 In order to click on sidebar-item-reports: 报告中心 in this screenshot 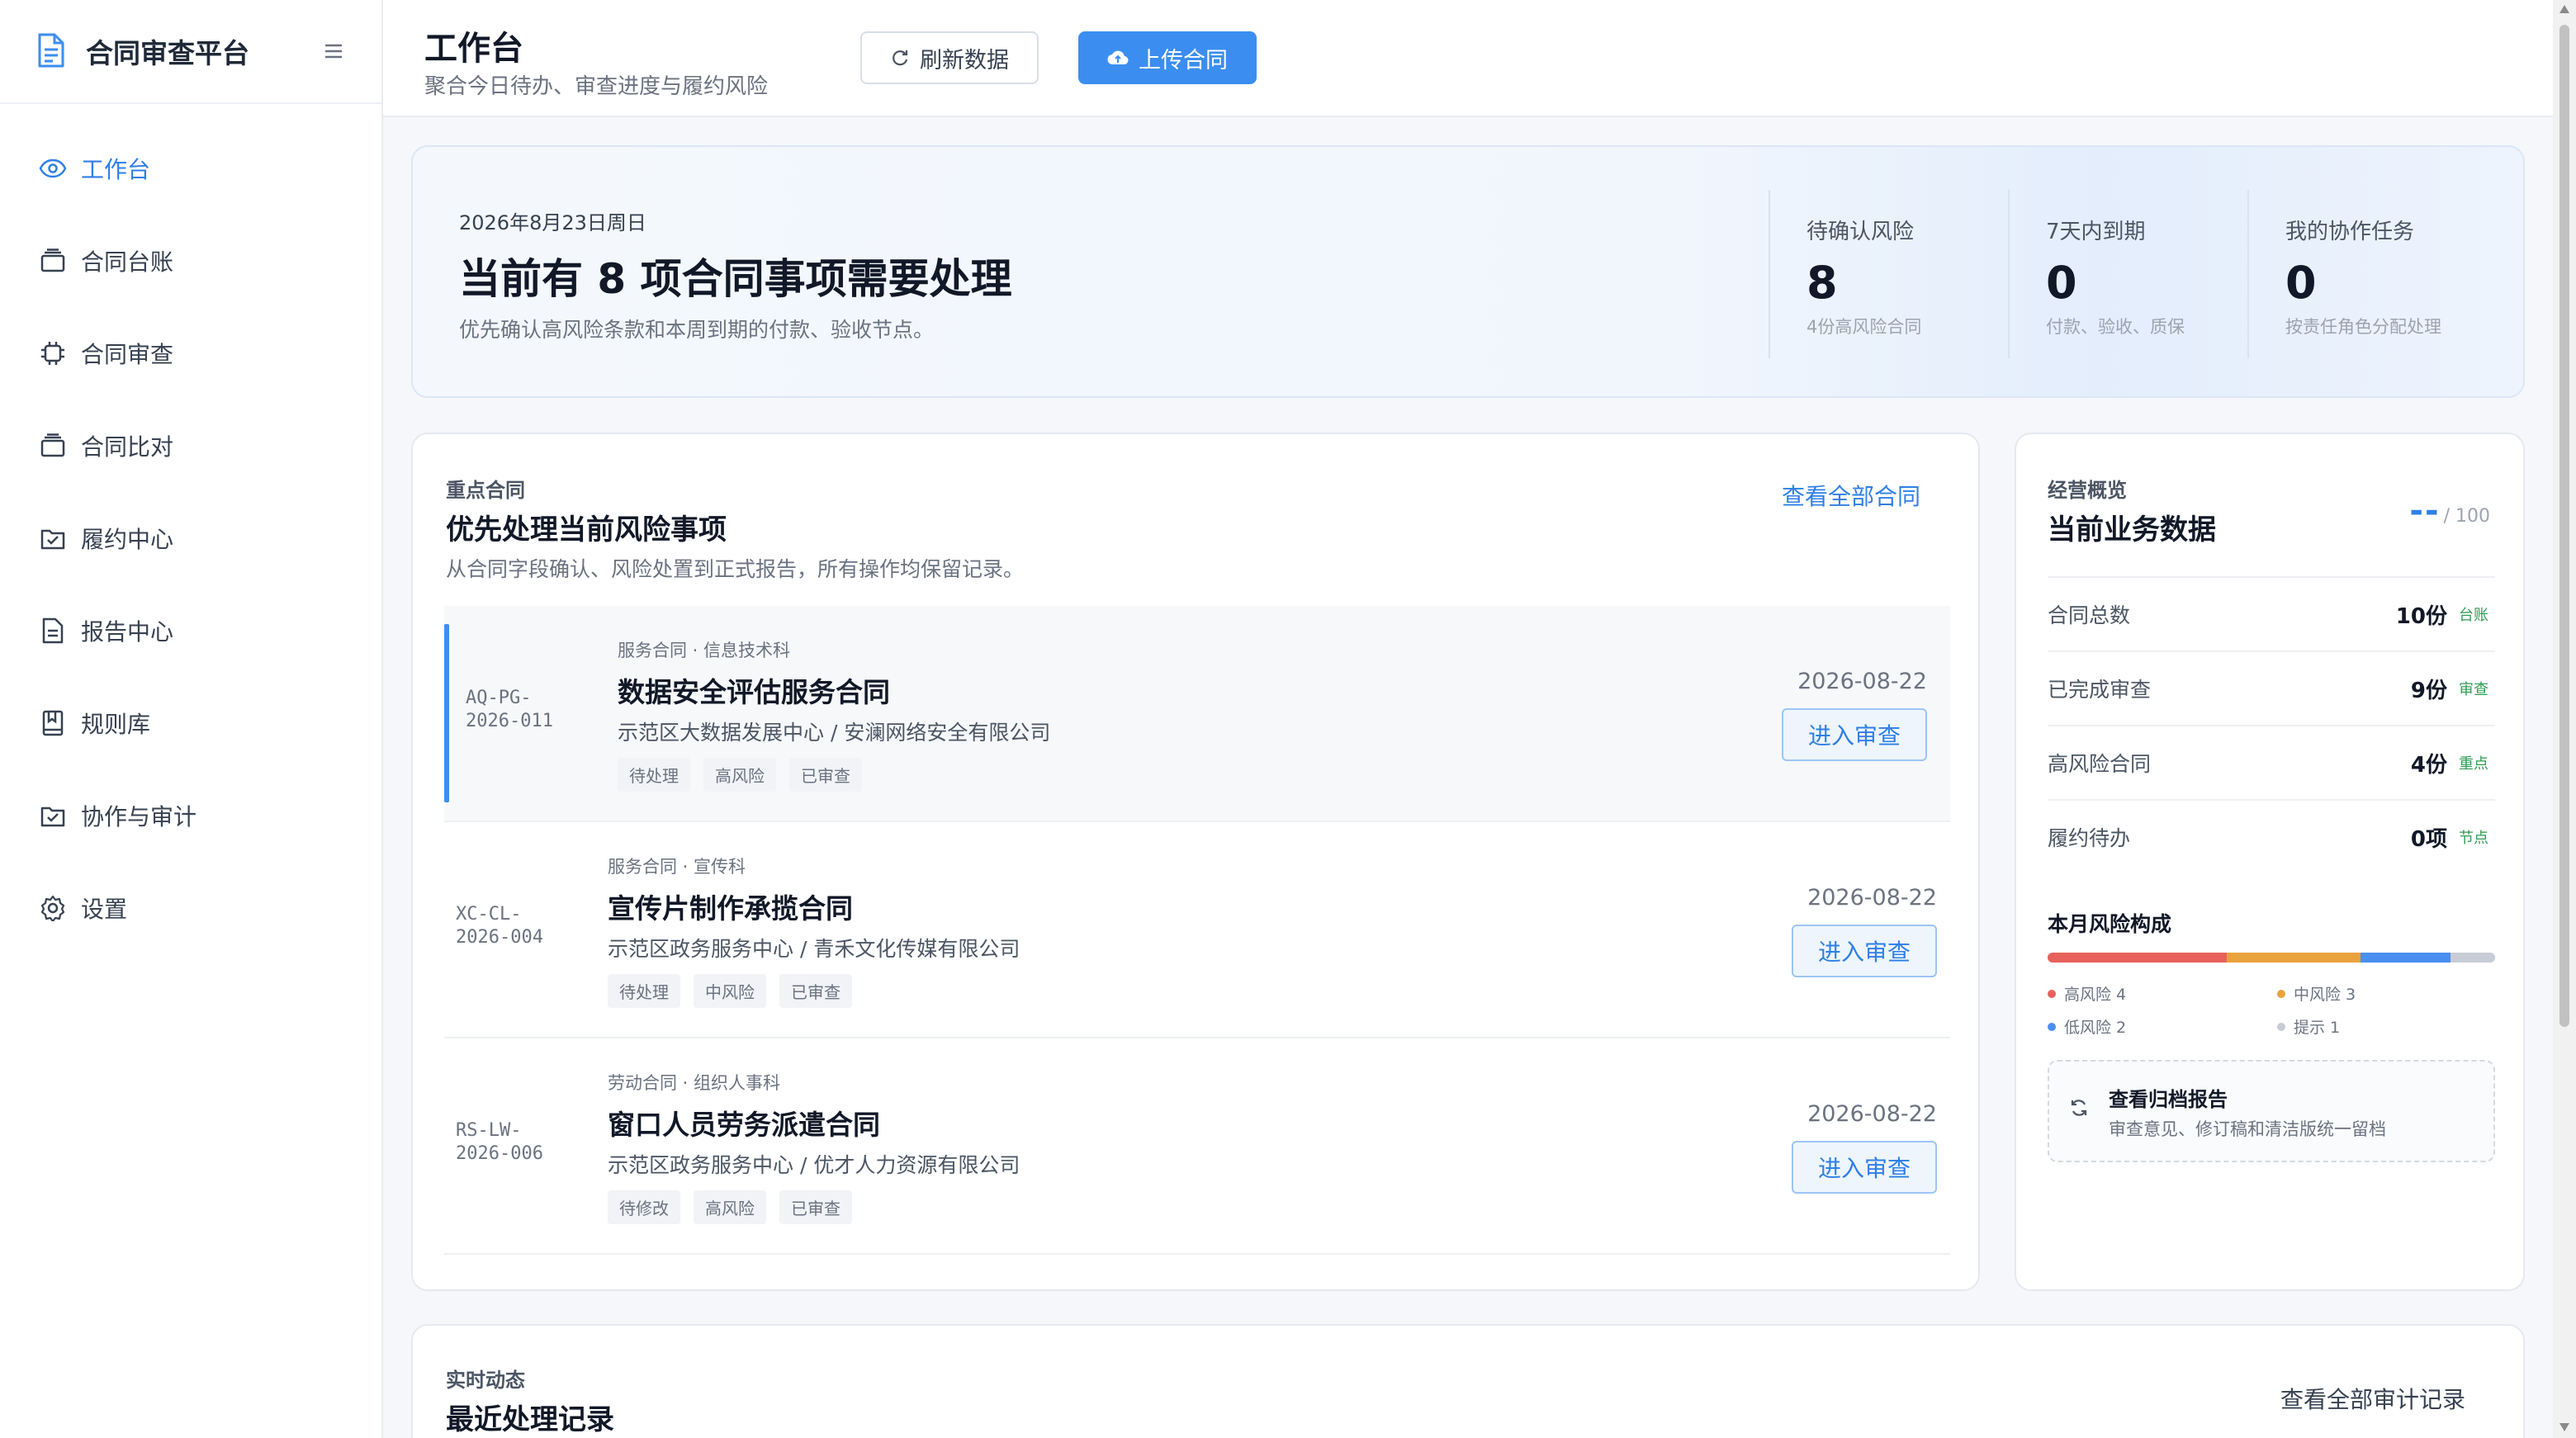, I will do `click(190, 630)`.